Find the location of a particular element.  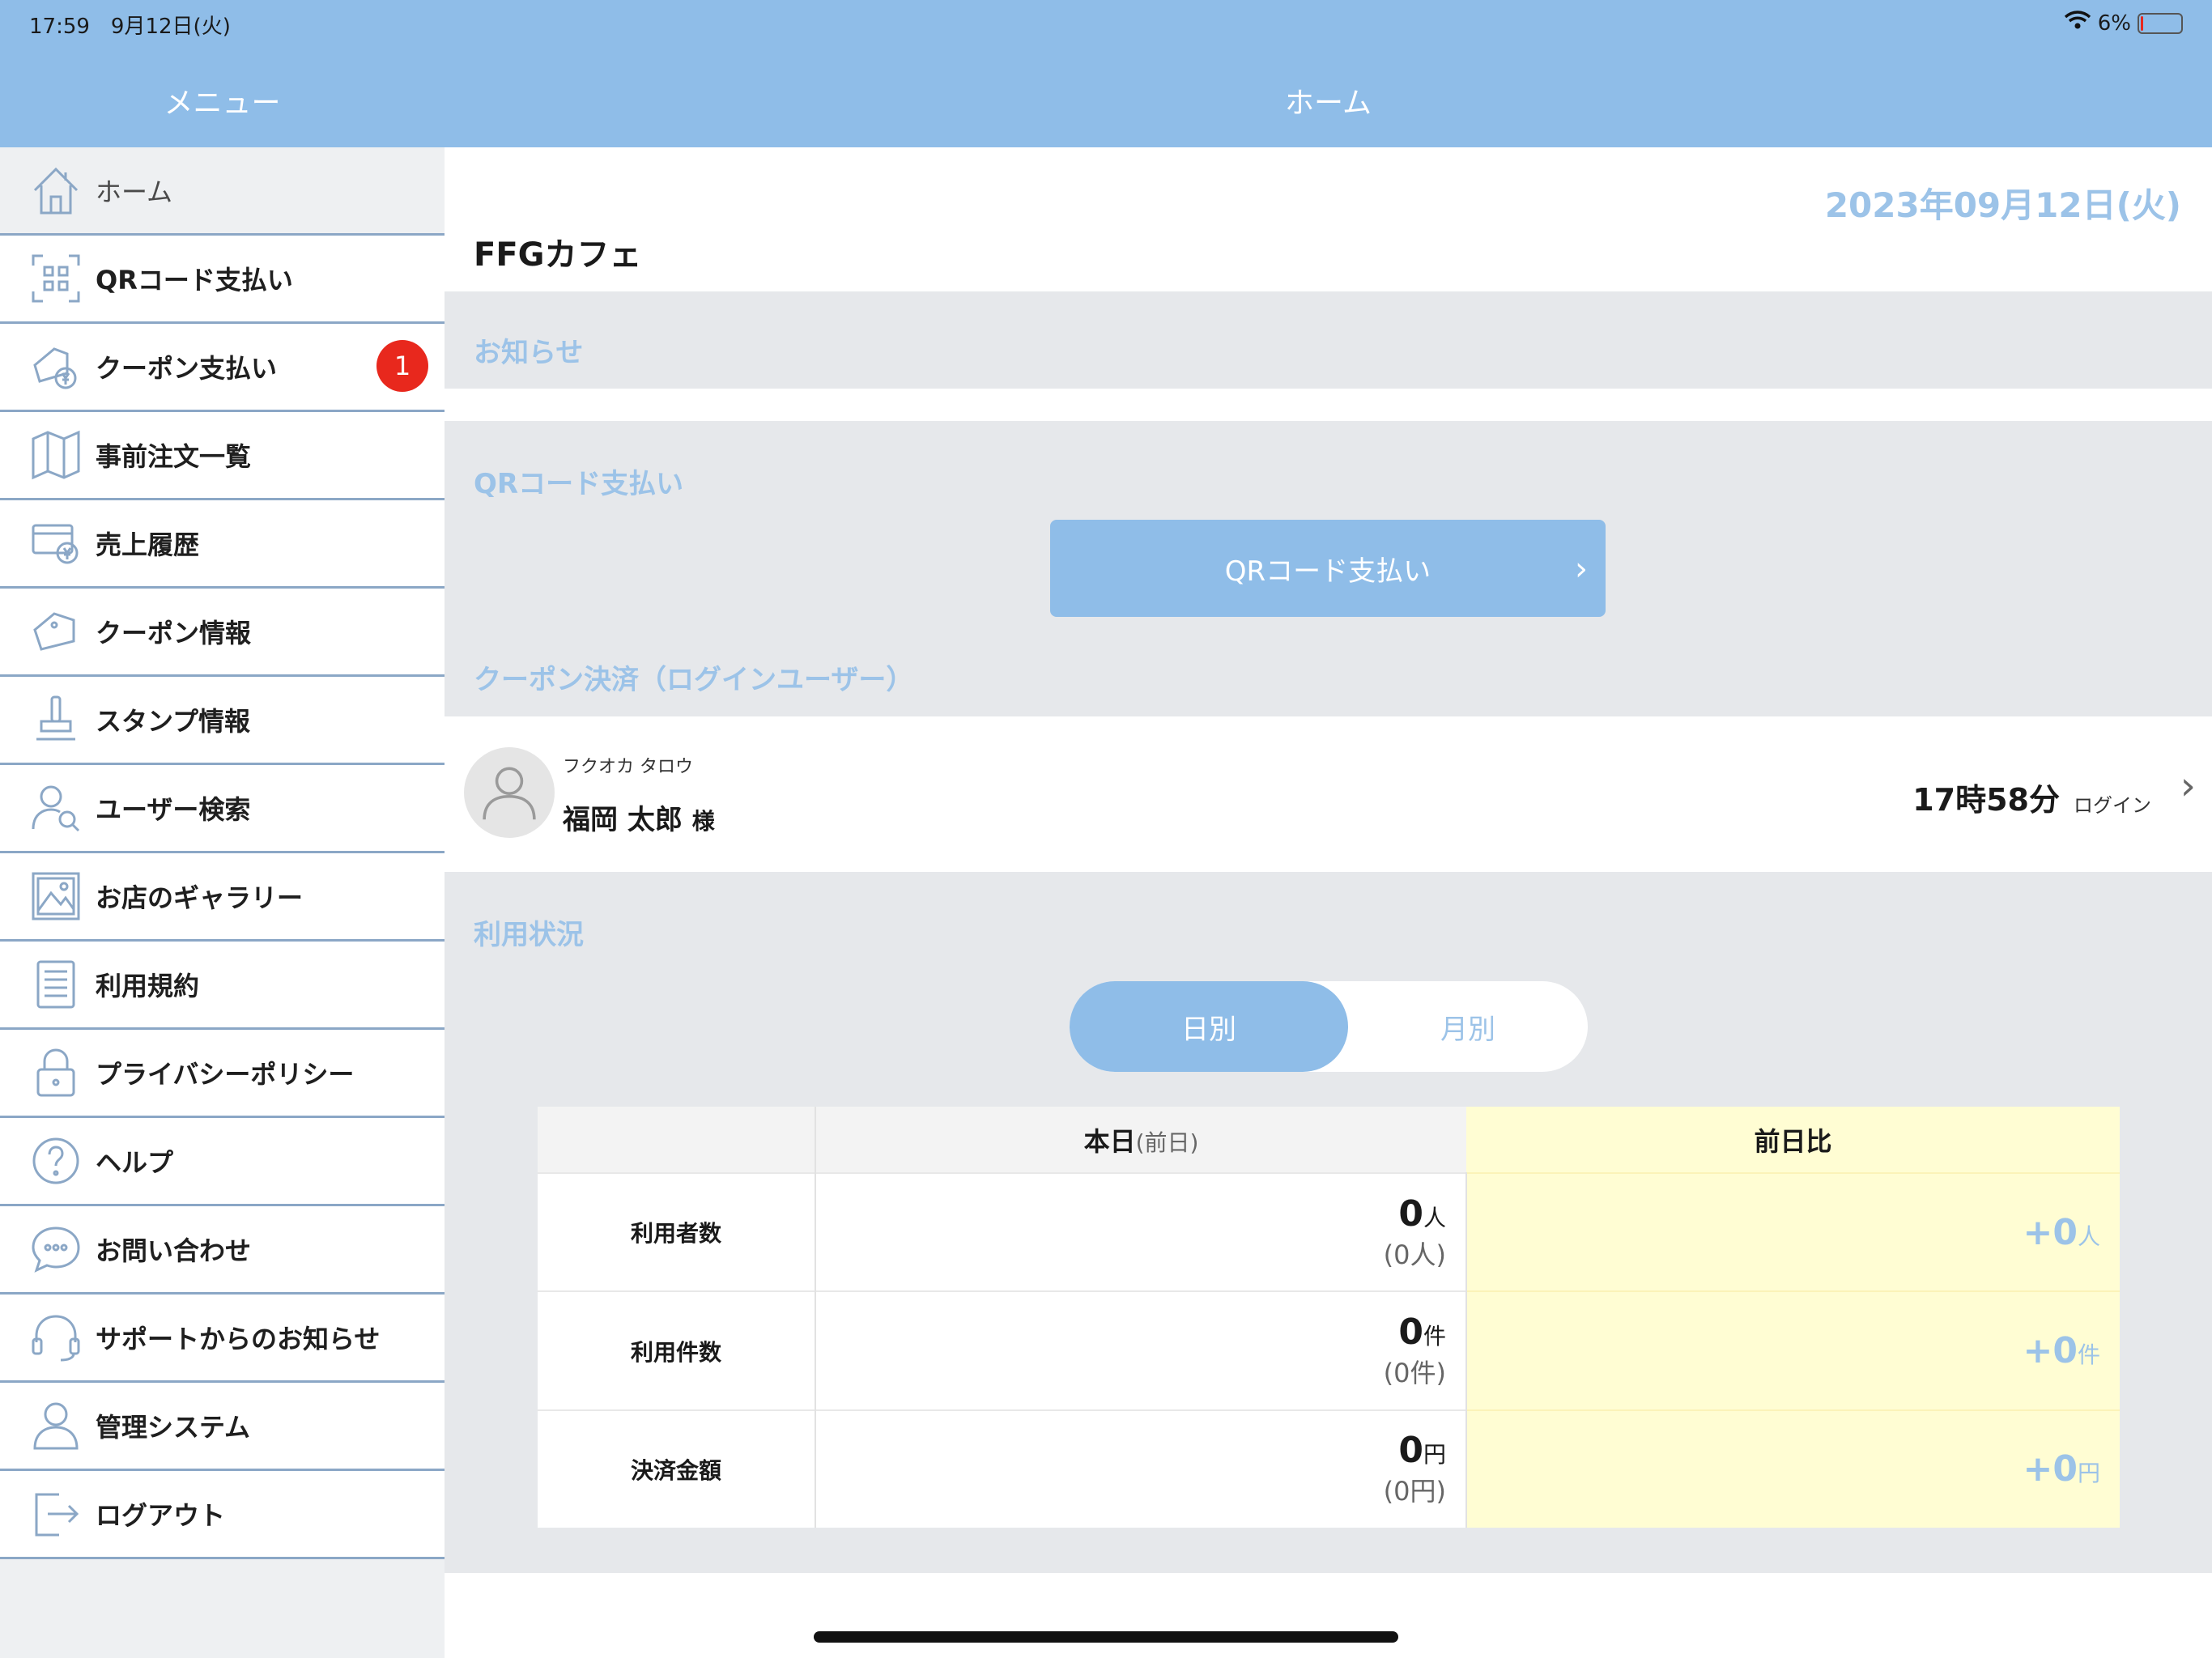

sidebar-item-support-notices: サポートからのお知らせ is located at coordinates (223, 1339).